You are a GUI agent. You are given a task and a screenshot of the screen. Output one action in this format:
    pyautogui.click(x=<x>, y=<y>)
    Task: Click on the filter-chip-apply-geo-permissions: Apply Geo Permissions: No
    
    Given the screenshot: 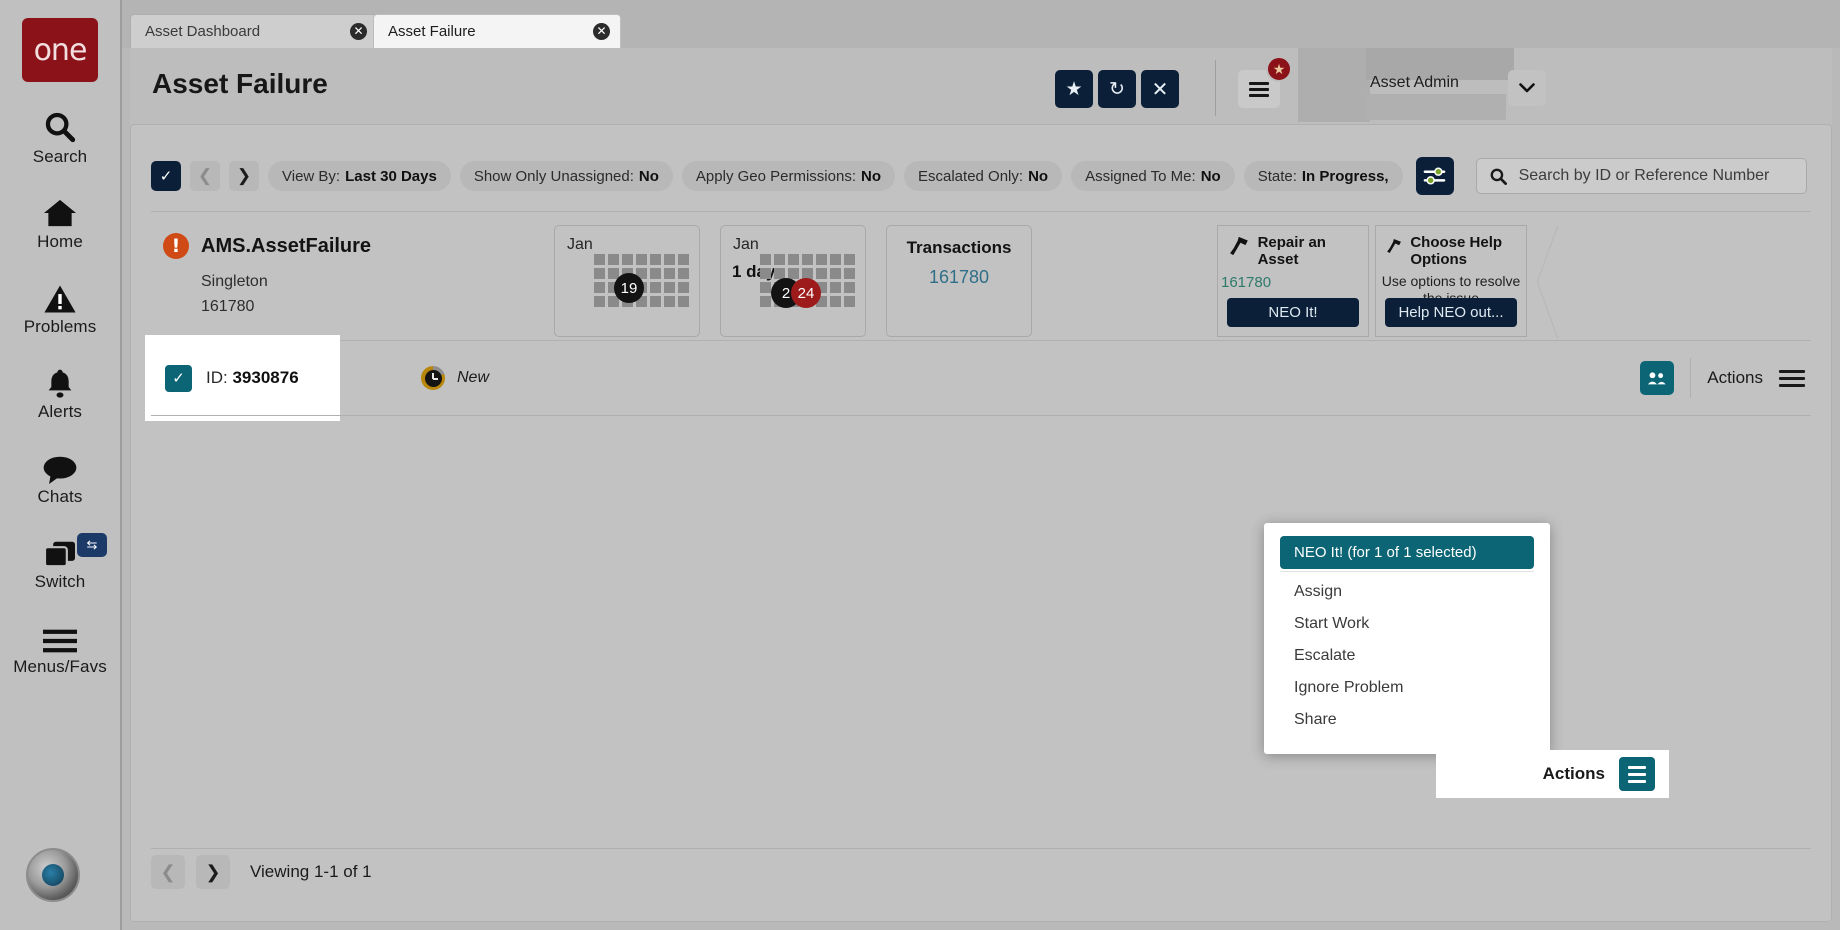 What is the action you would take?
    pyautogui.click(x=788, y=176)
    